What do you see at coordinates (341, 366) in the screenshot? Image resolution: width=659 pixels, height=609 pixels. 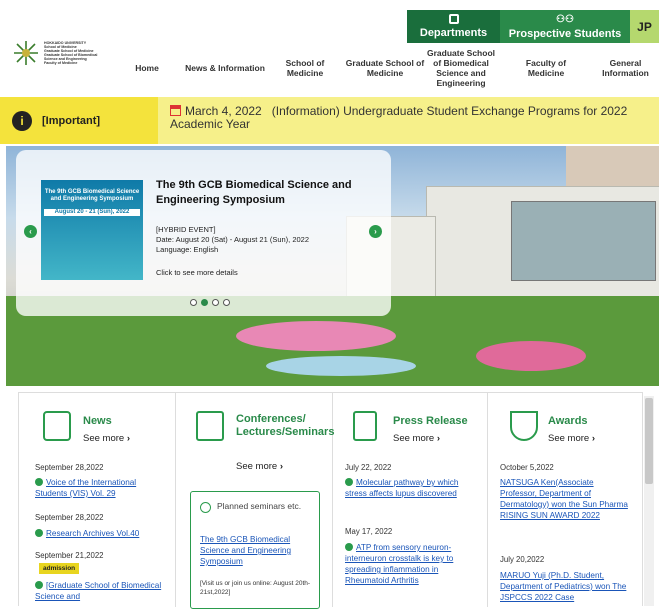 I see `pond-image` at bounding box center [341, 366].